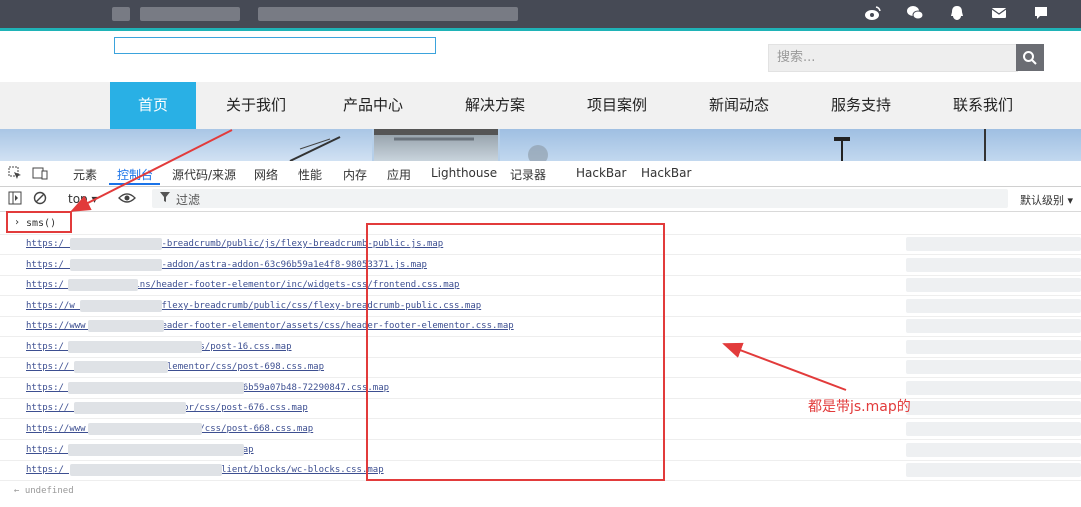  I want to click on search-button, so click(1030, 57).